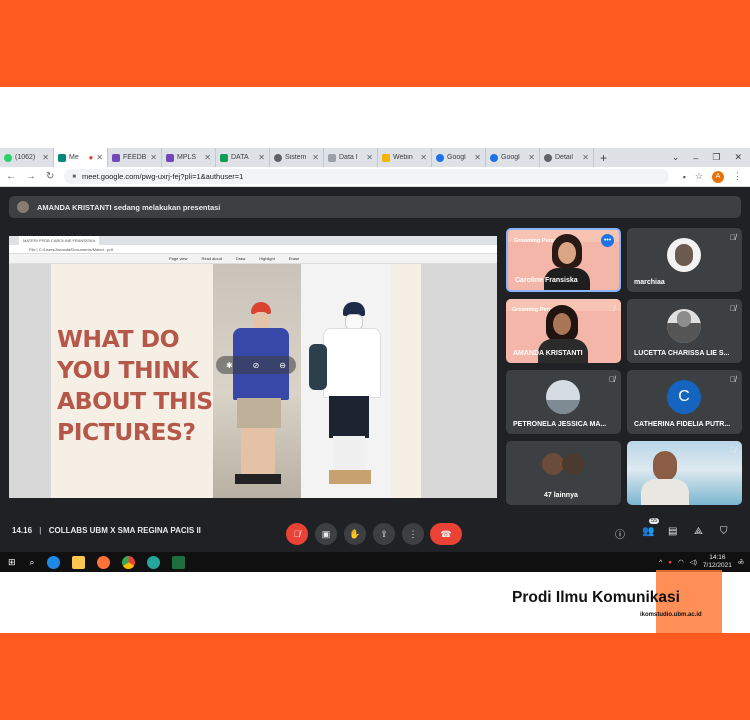 The width and height of the screenshot is (750, 720). Describe the element at coordinates (243, 157) in the screenshot. I see `browser-tab: DATA ✕` at that location.